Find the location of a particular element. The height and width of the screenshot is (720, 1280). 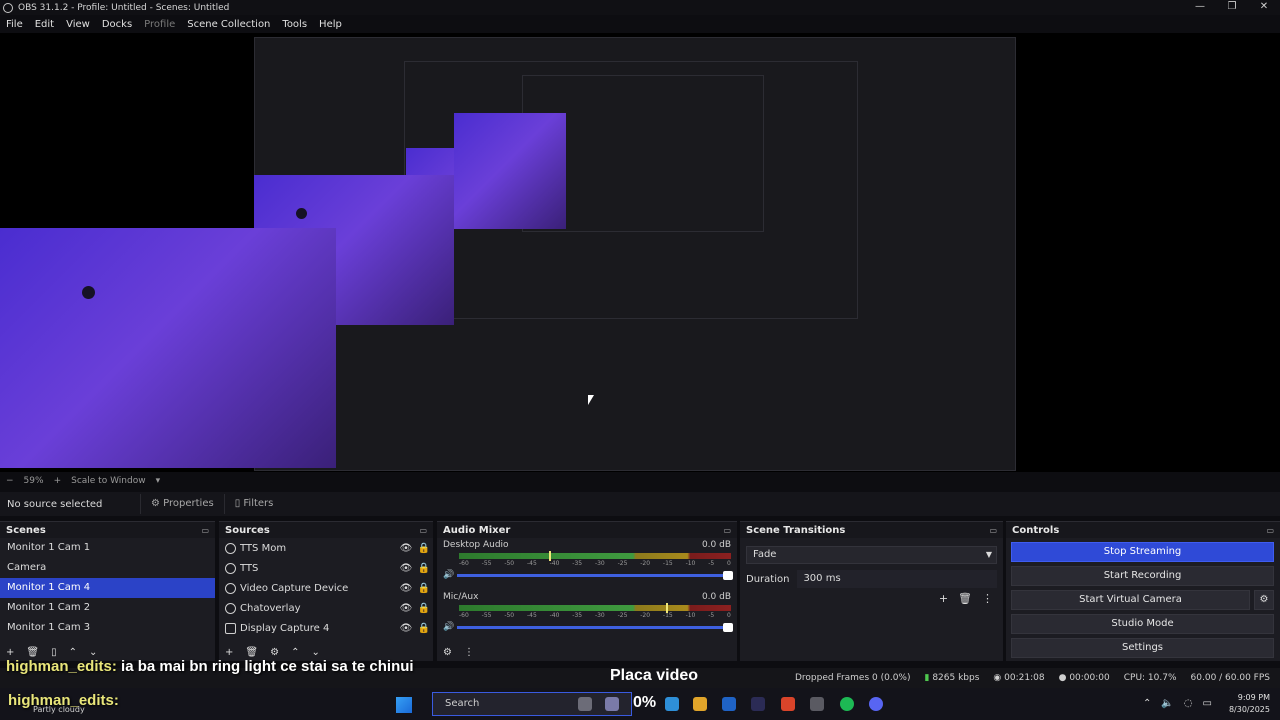

scene-item-monitor-1-cam-3: Monitor 1 Cam 3 is located at coordinates (107, 628).